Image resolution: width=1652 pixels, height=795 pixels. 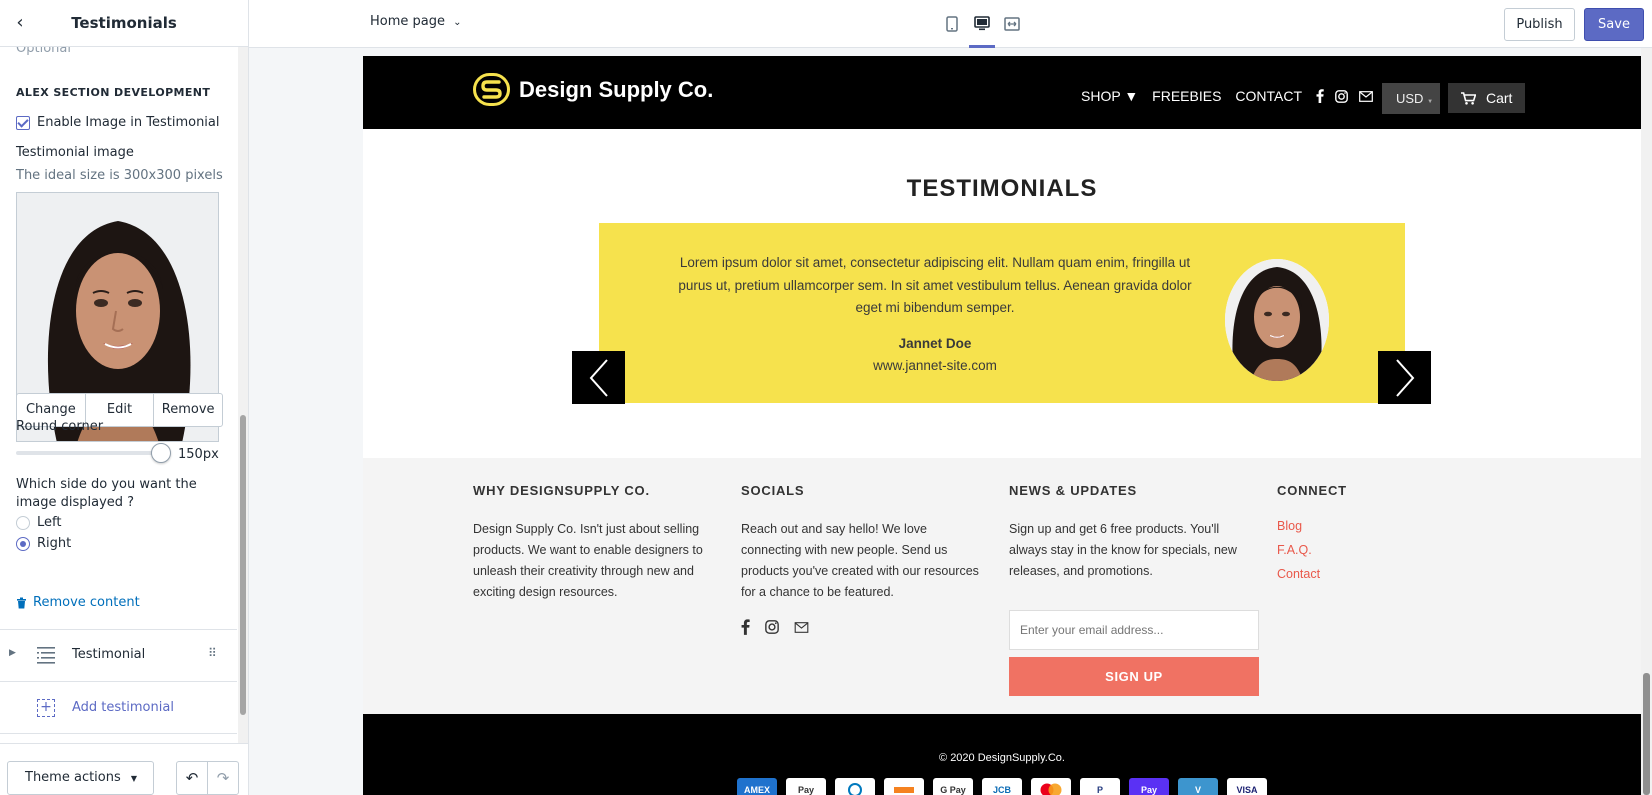 I want to click on discover-icon, so click(x=904, y=786).